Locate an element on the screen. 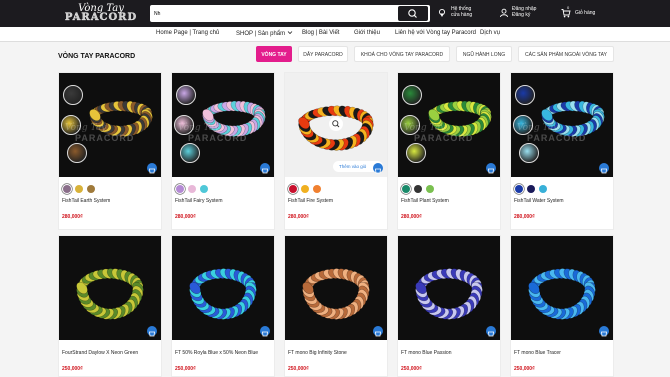 This screenshot has height=377, width=670. zoom-button is located at coordinates (336, 124).